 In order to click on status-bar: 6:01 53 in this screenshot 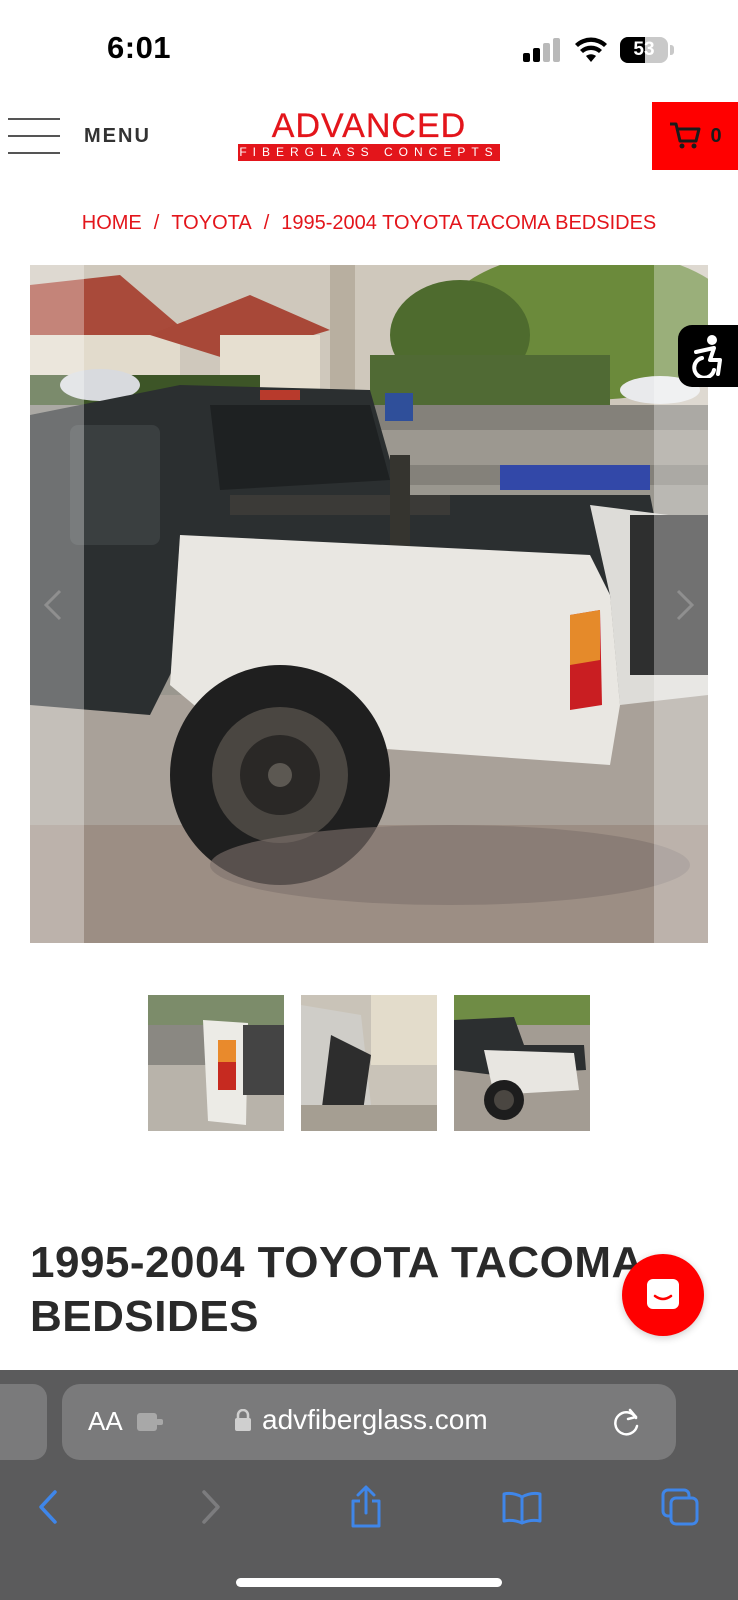, I will do `click(369, 50)`.